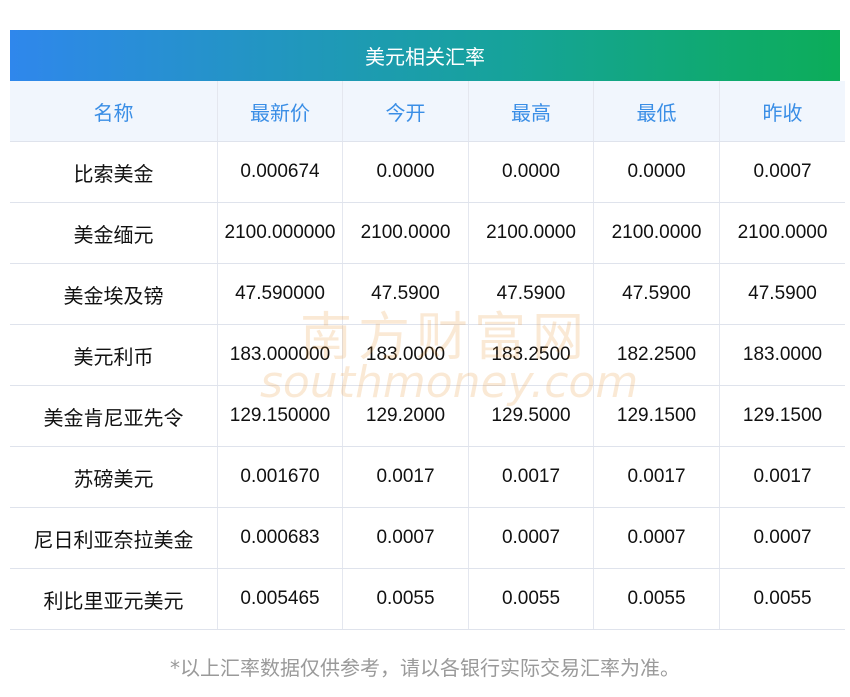  I want to click on table-row: 利比里亚元美元 0.005465 0.0055 0.0055 0.0055 0.0055, so click(427, 599).